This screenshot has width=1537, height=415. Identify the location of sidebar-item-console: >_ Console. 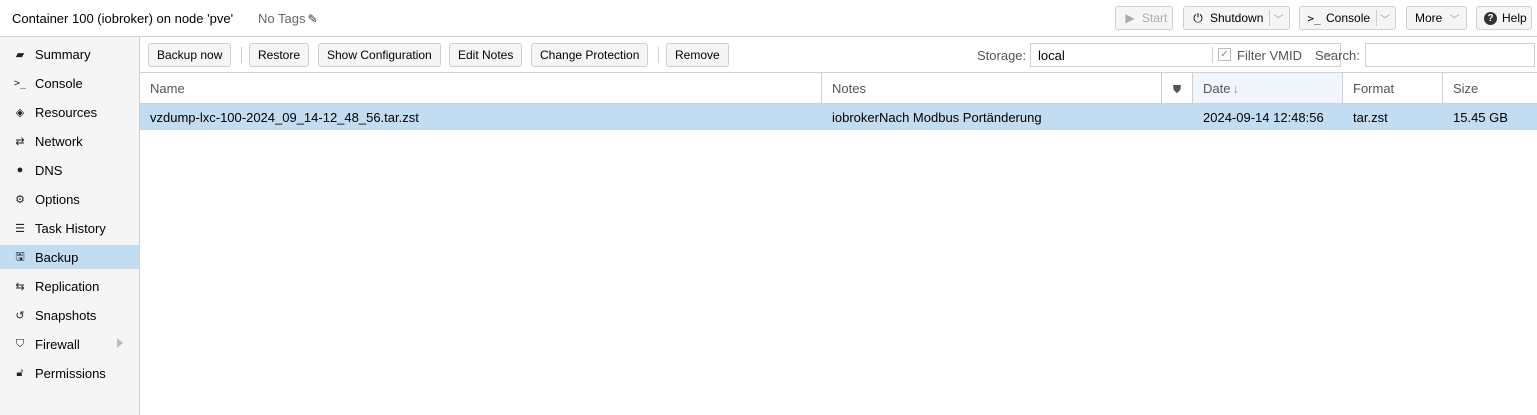
(69, 83).